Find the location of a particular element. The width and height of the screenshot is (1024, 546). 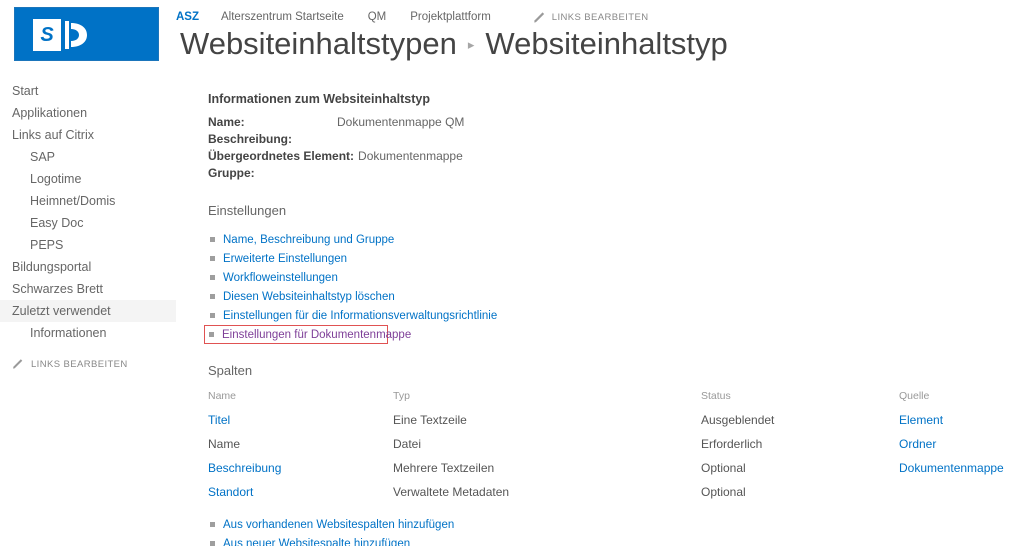

cell-quelle: Dokumentenmappe is located at coordinates (961, 470).